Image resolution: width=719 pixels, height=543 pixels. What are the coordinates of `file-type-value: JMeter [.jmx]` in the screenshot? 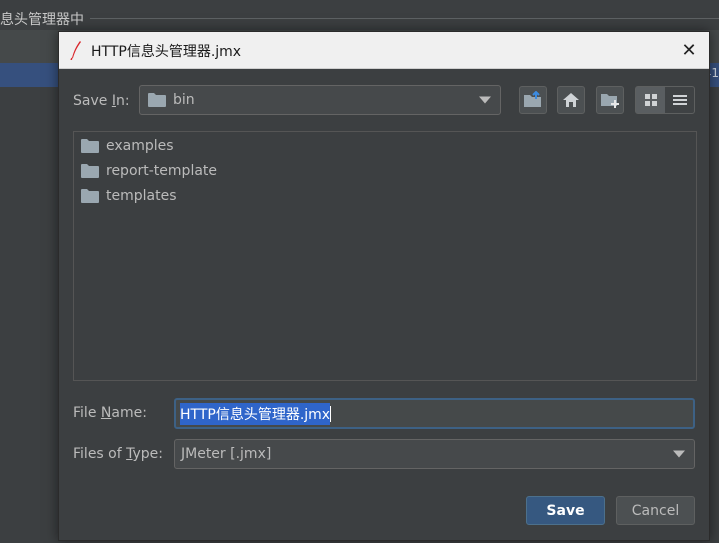 It's located at (226, 454).